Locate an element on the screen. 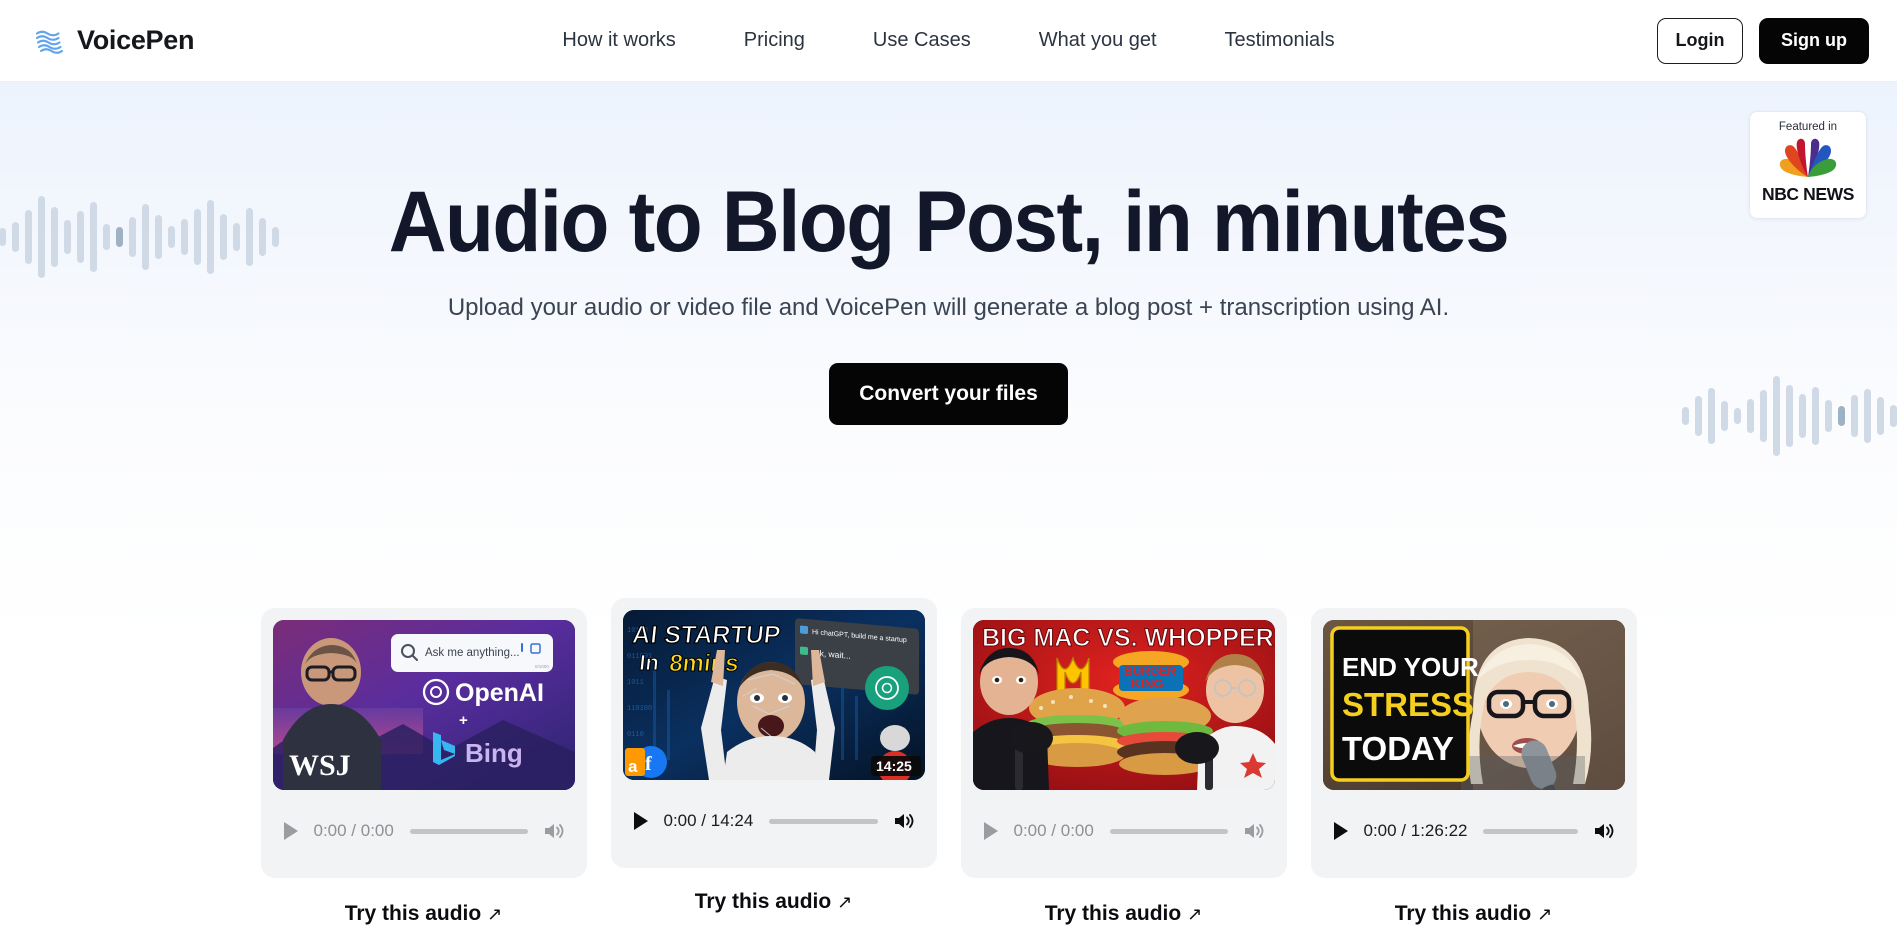  svg-text: a is located at coordinates (633, 766).